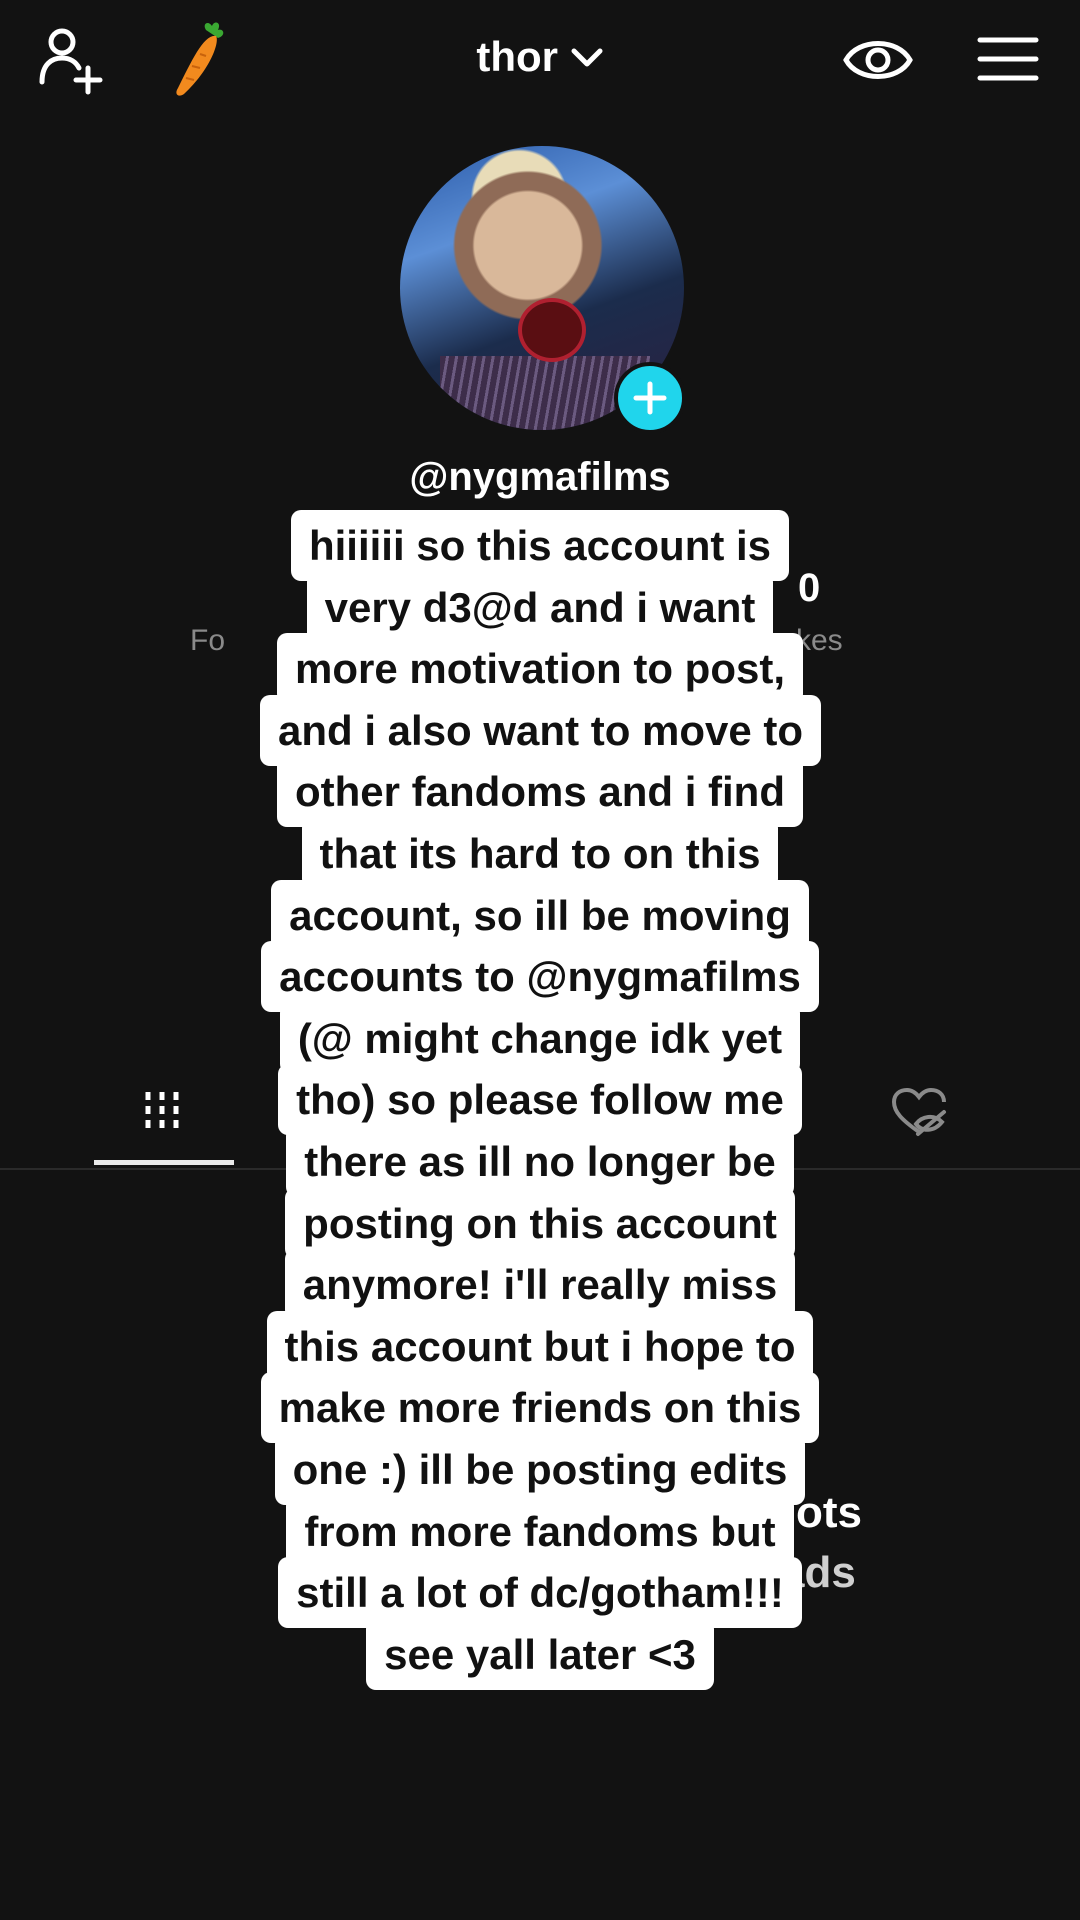  Describe the element at coordinates (1008, 59) in the screenshot. I see `menu-icon` at that location.